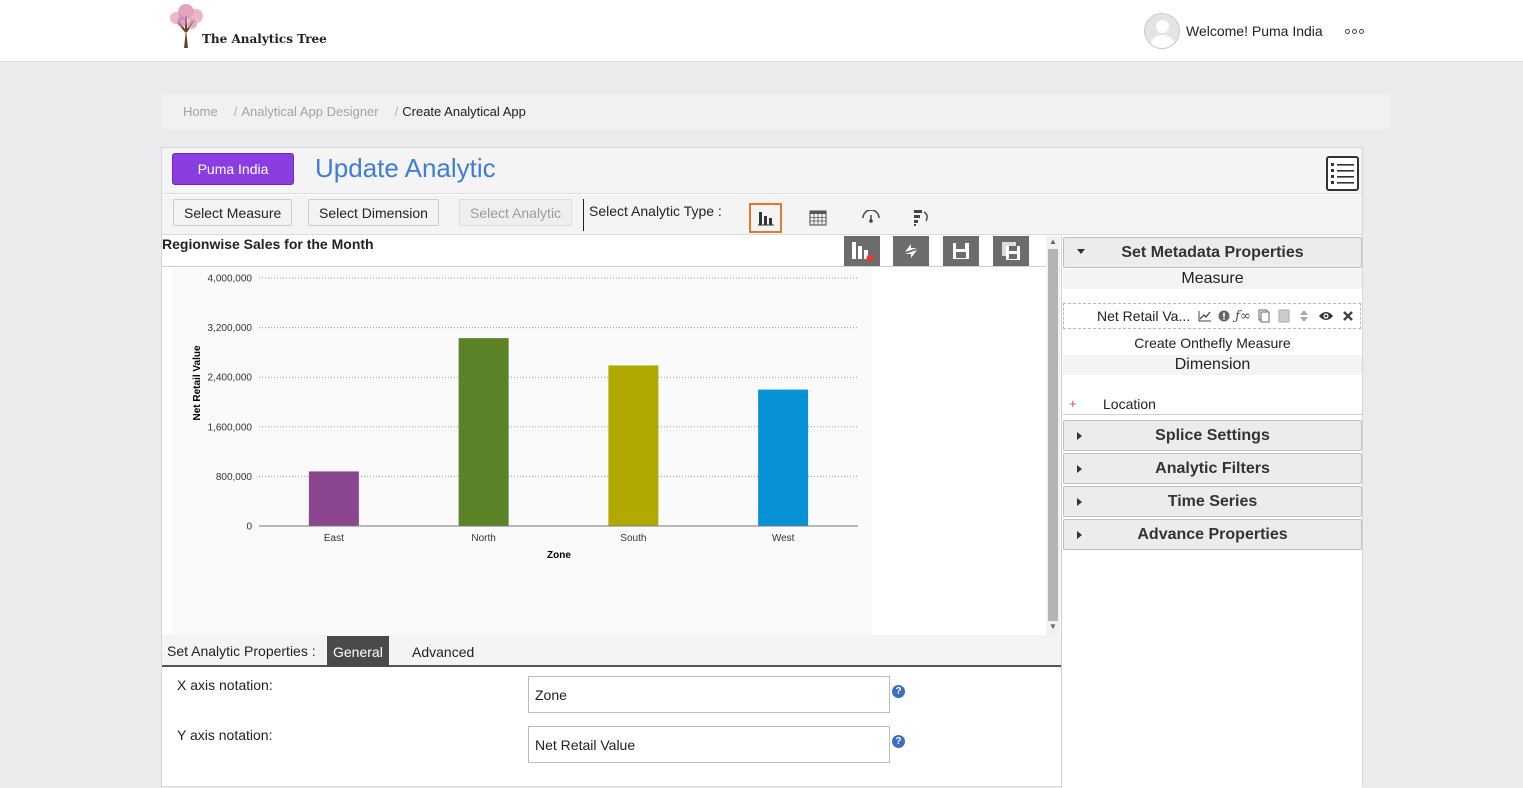 This screenshot has height=788, width=1523. What do you see at coordinates (373, 212) in the screenshot?
I see `select-dimension-button: Select Dimension` at bounding box center [373, 212].